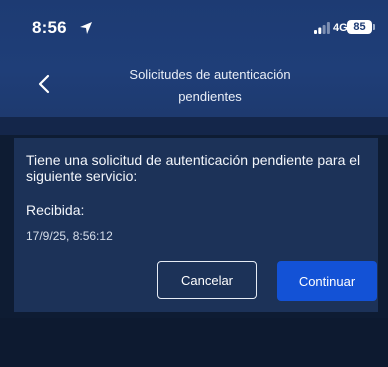 The width and height of the screenshot is (388, 367). I want to click on back-button, so click(44, 84).